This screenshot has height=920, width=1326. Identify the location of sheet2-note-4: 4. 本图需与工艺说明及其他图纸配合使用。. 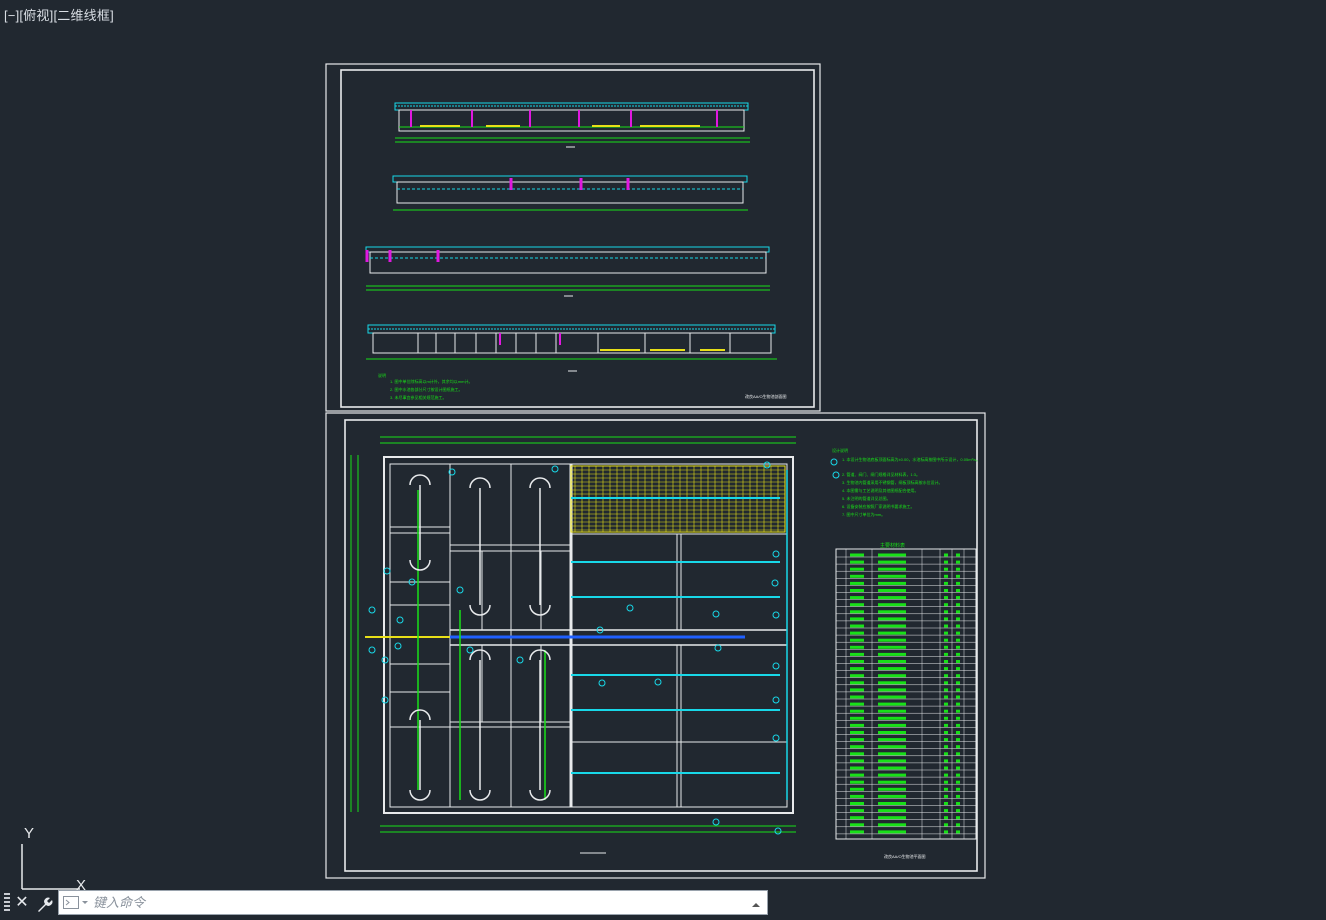
(880, 490).